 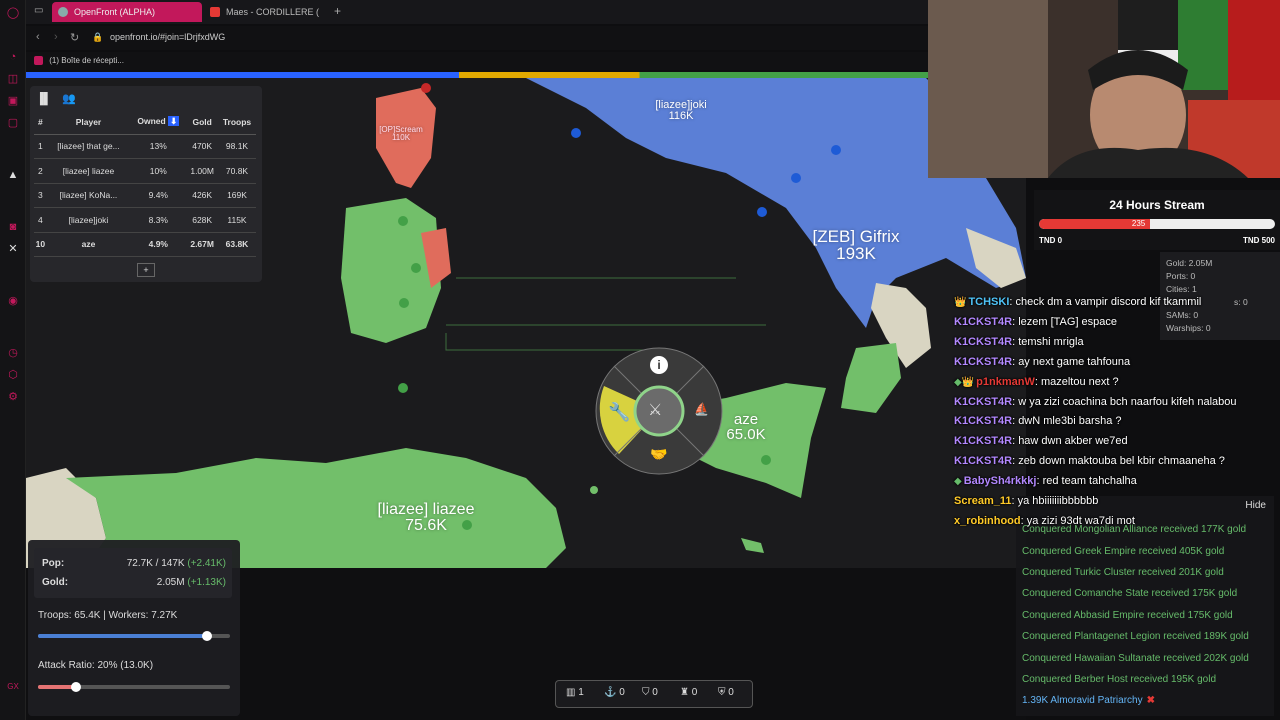 I want to click on expand-leaderboard-button: +, so click(x=146, y=270).